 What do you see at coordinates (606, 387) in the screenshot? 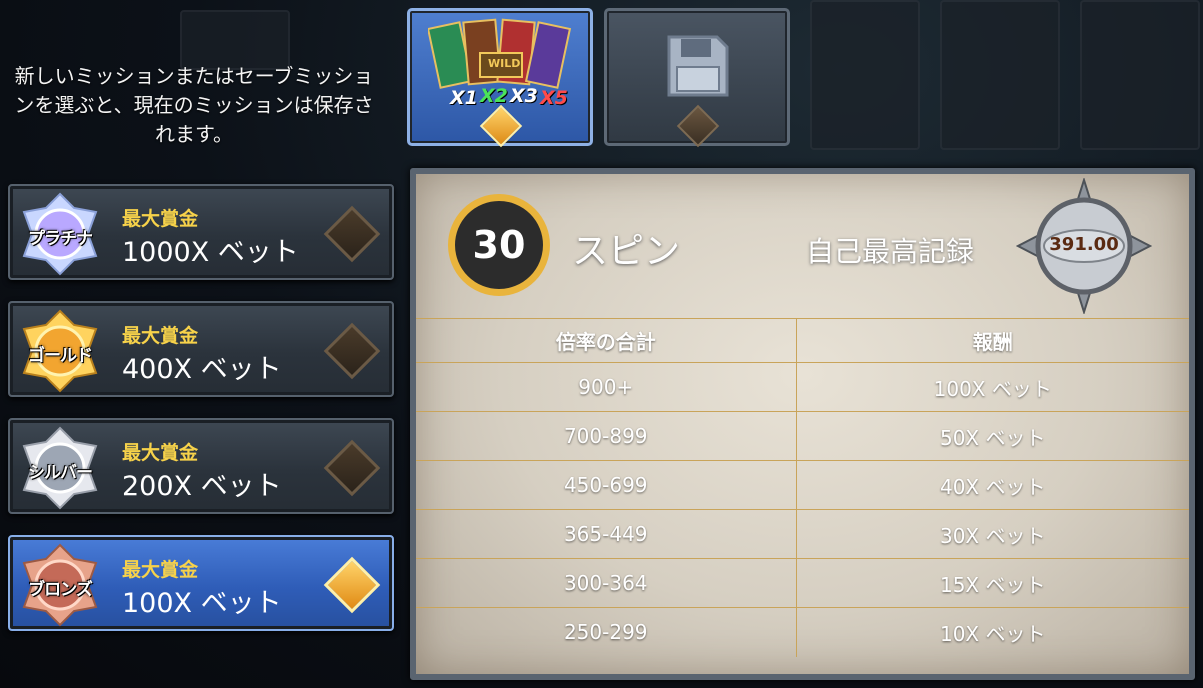
I see `table-cell-range: 900+` at bounding box center [606, 387].